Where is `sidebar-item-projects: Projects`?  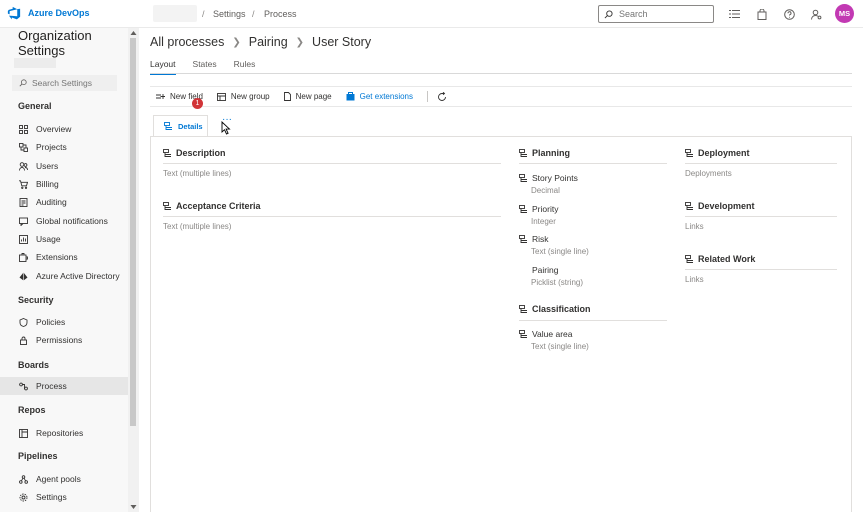
sidebar-item-projects: Projects is located at coordinates (64, 147).